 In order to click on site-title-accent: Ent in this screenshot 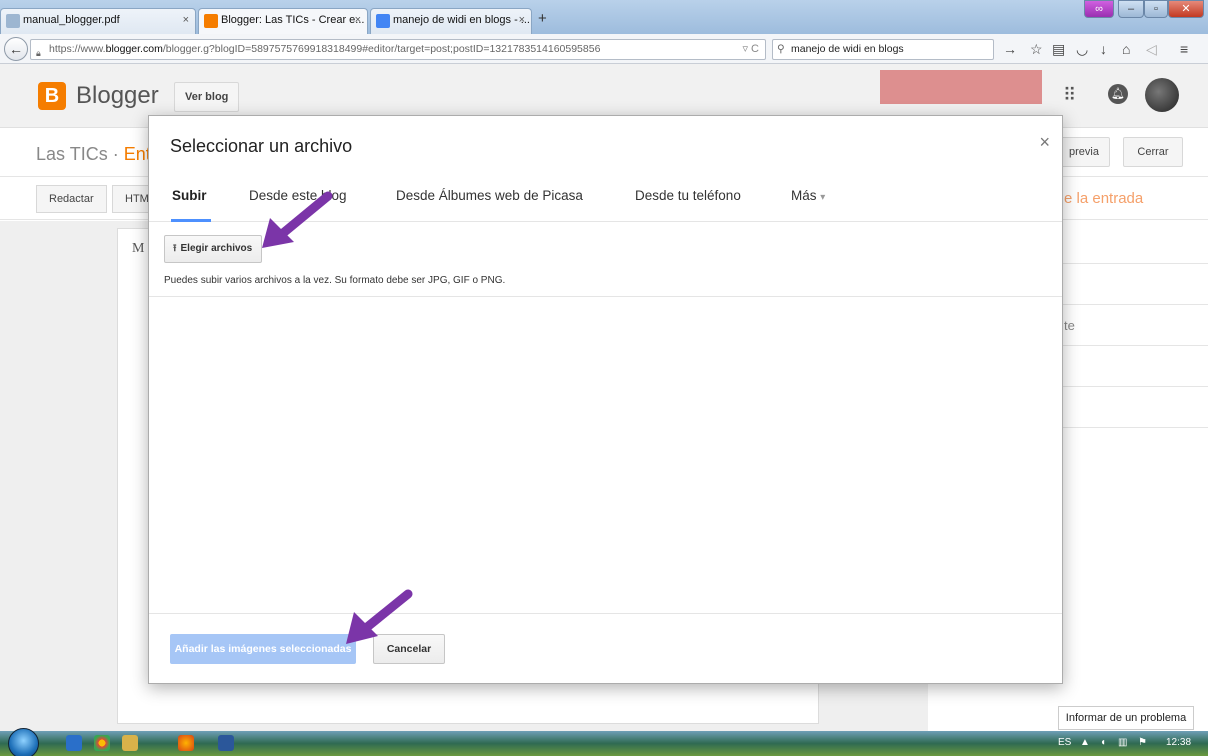, I will do `click(137, 154)`.